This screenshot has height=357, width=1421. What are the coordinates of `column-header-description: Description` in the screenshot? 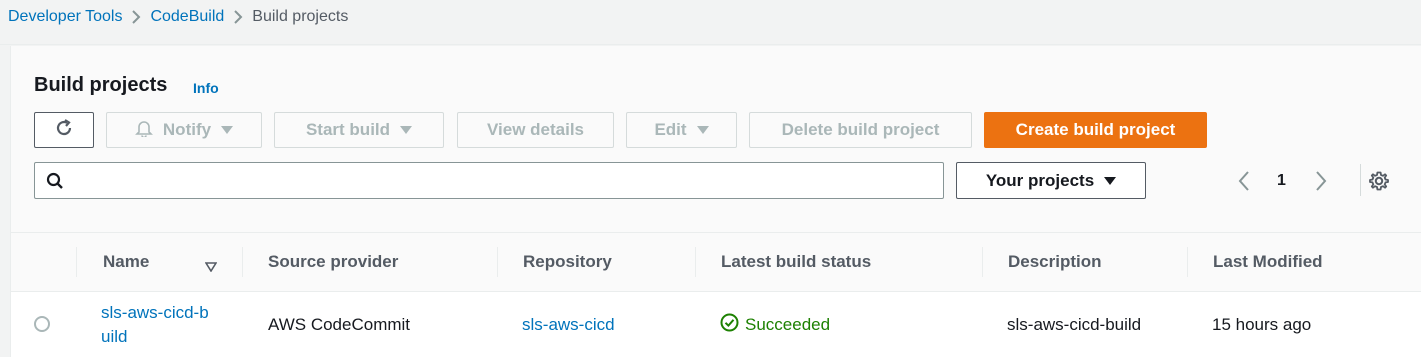 It's located at (1055, 261).